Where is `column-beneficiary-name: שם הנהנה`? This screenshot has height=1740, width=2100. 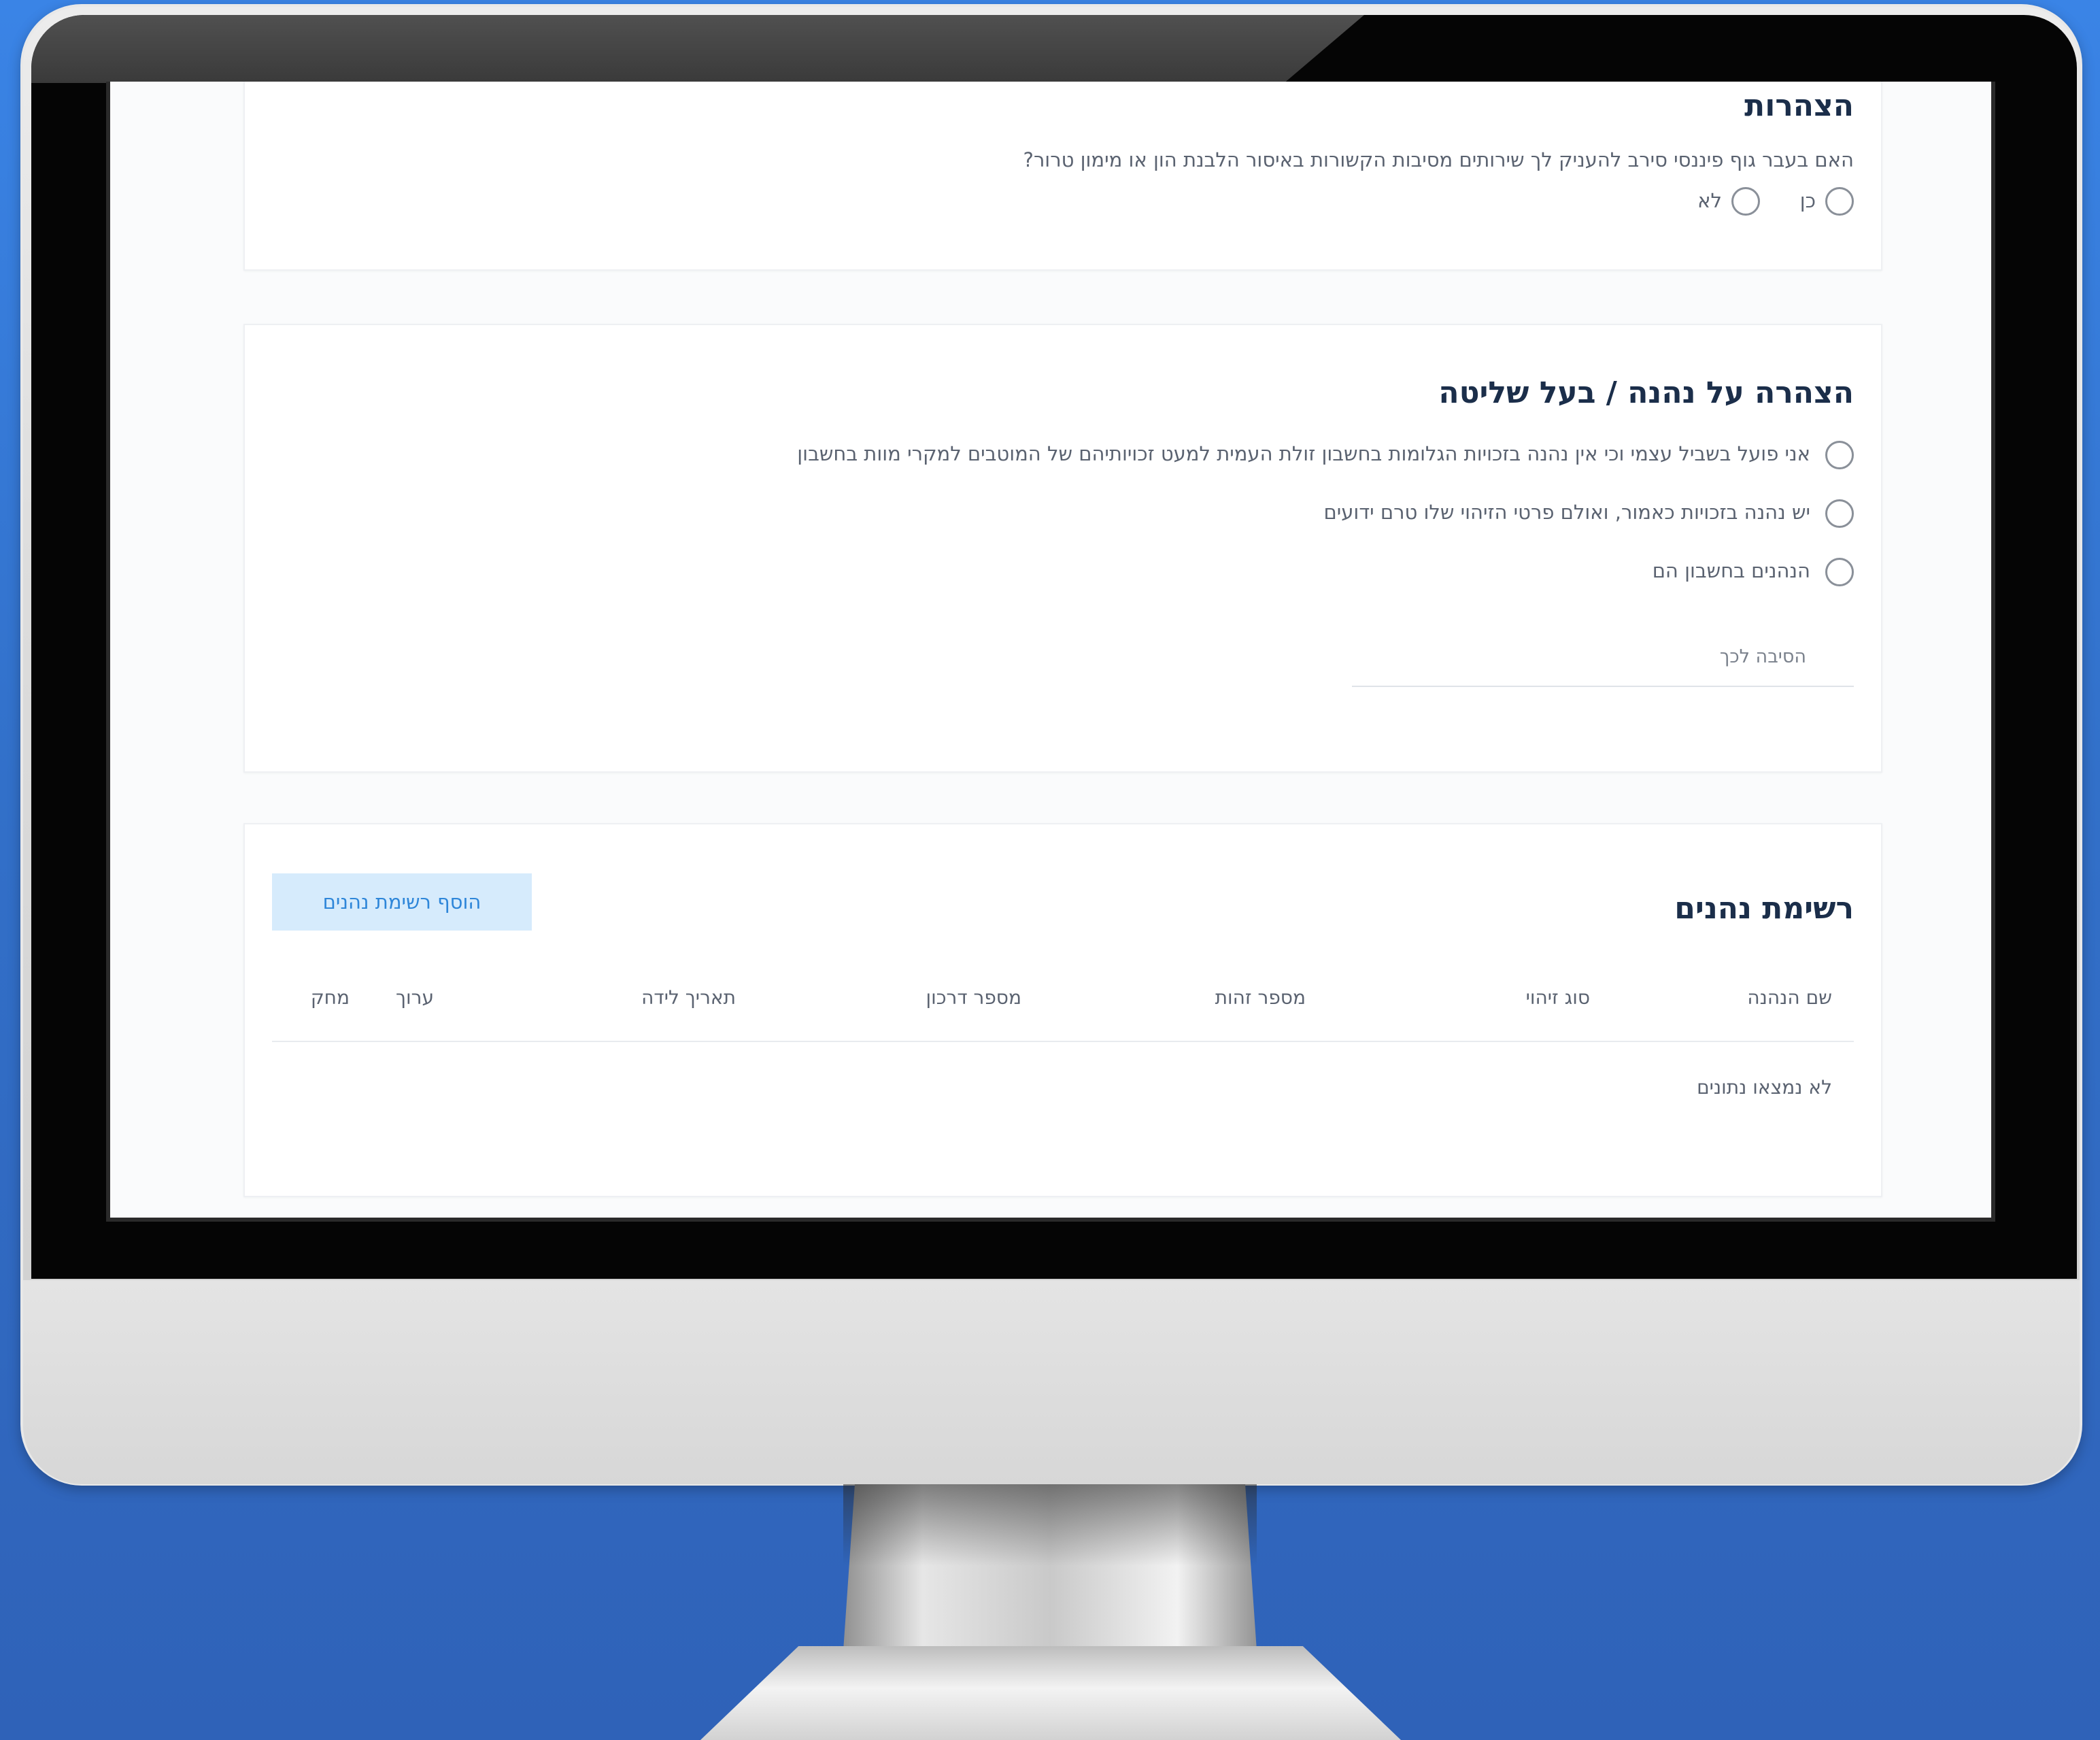 column-beneficiary-name: שם הנהנה is located at coordinates (1789, 997).